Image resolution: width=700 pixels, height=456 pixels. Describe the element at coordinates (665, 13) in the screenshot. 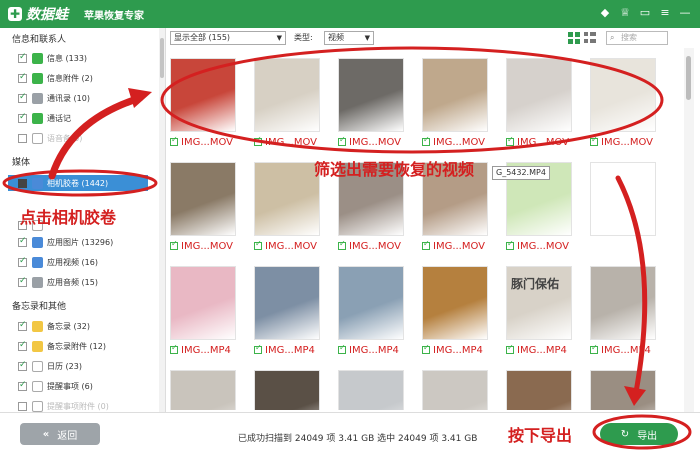

I see `menu-icon: ≡` at that location.